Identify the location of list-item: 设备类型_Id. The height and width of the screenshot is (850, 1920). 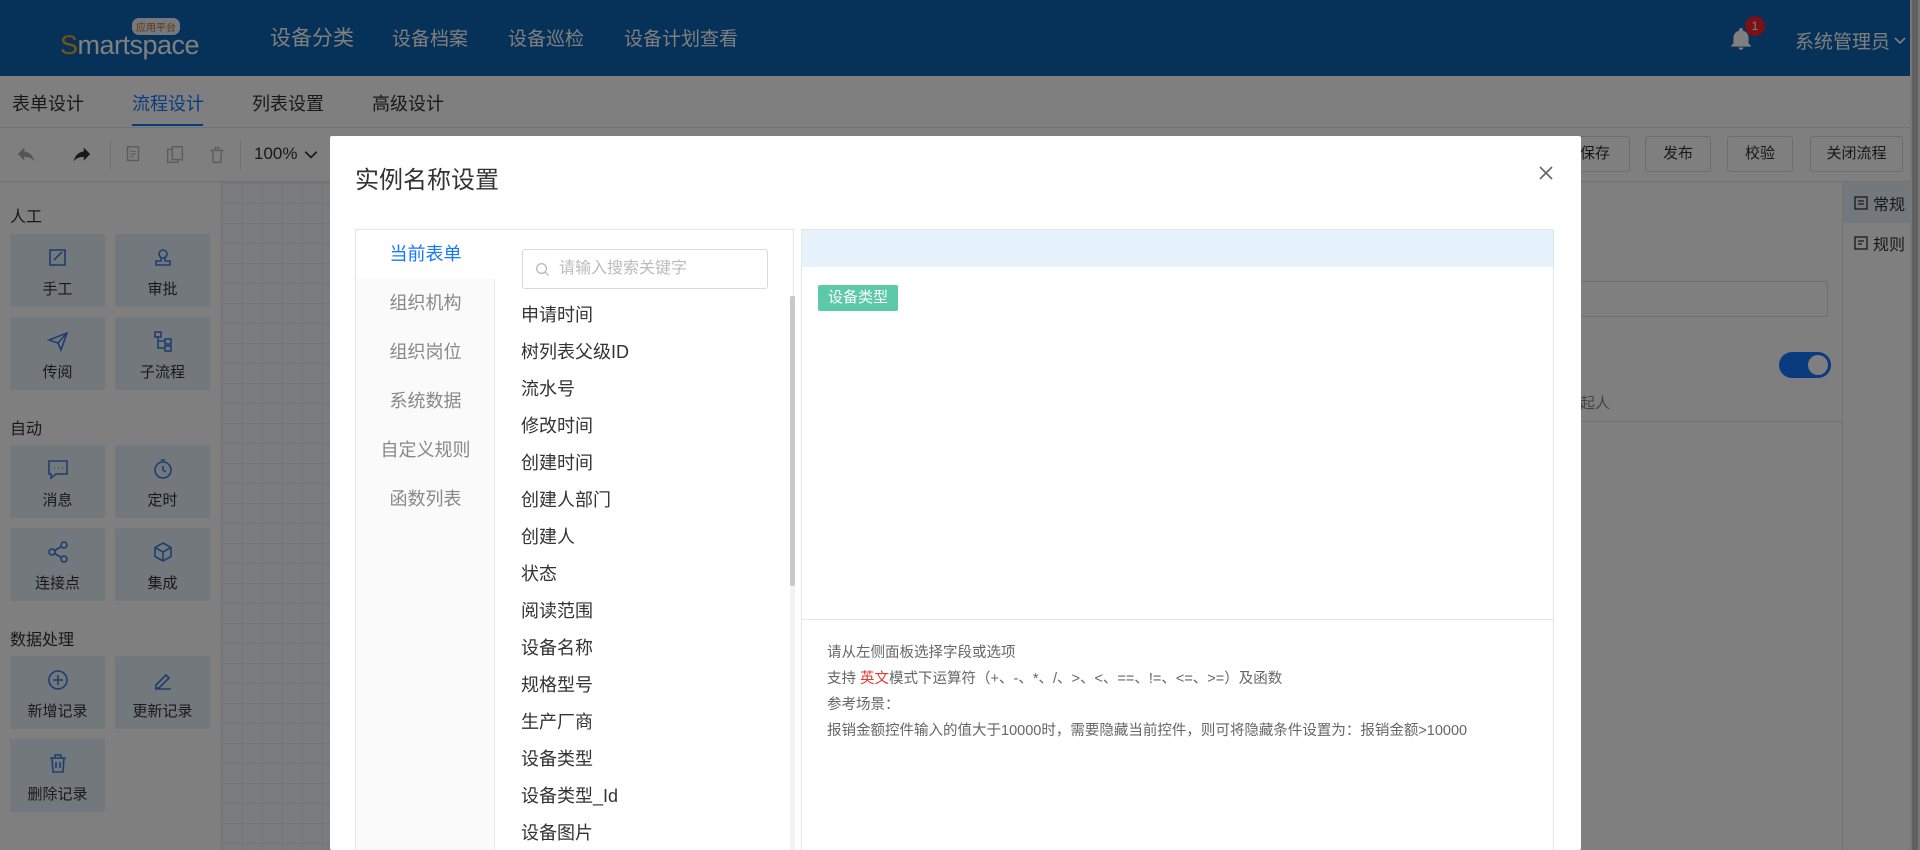
(569, 796).